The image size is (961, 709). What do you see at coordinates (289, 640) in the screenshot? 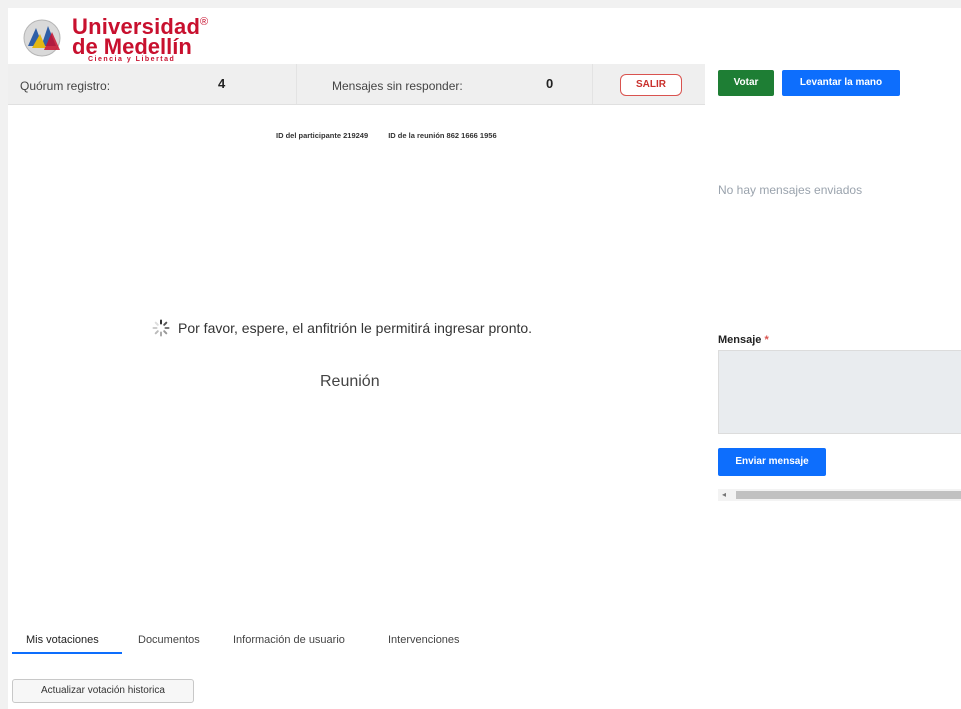
I see `tab-informacion-usuario: Información de usuario` at bounding box center [289, 640].